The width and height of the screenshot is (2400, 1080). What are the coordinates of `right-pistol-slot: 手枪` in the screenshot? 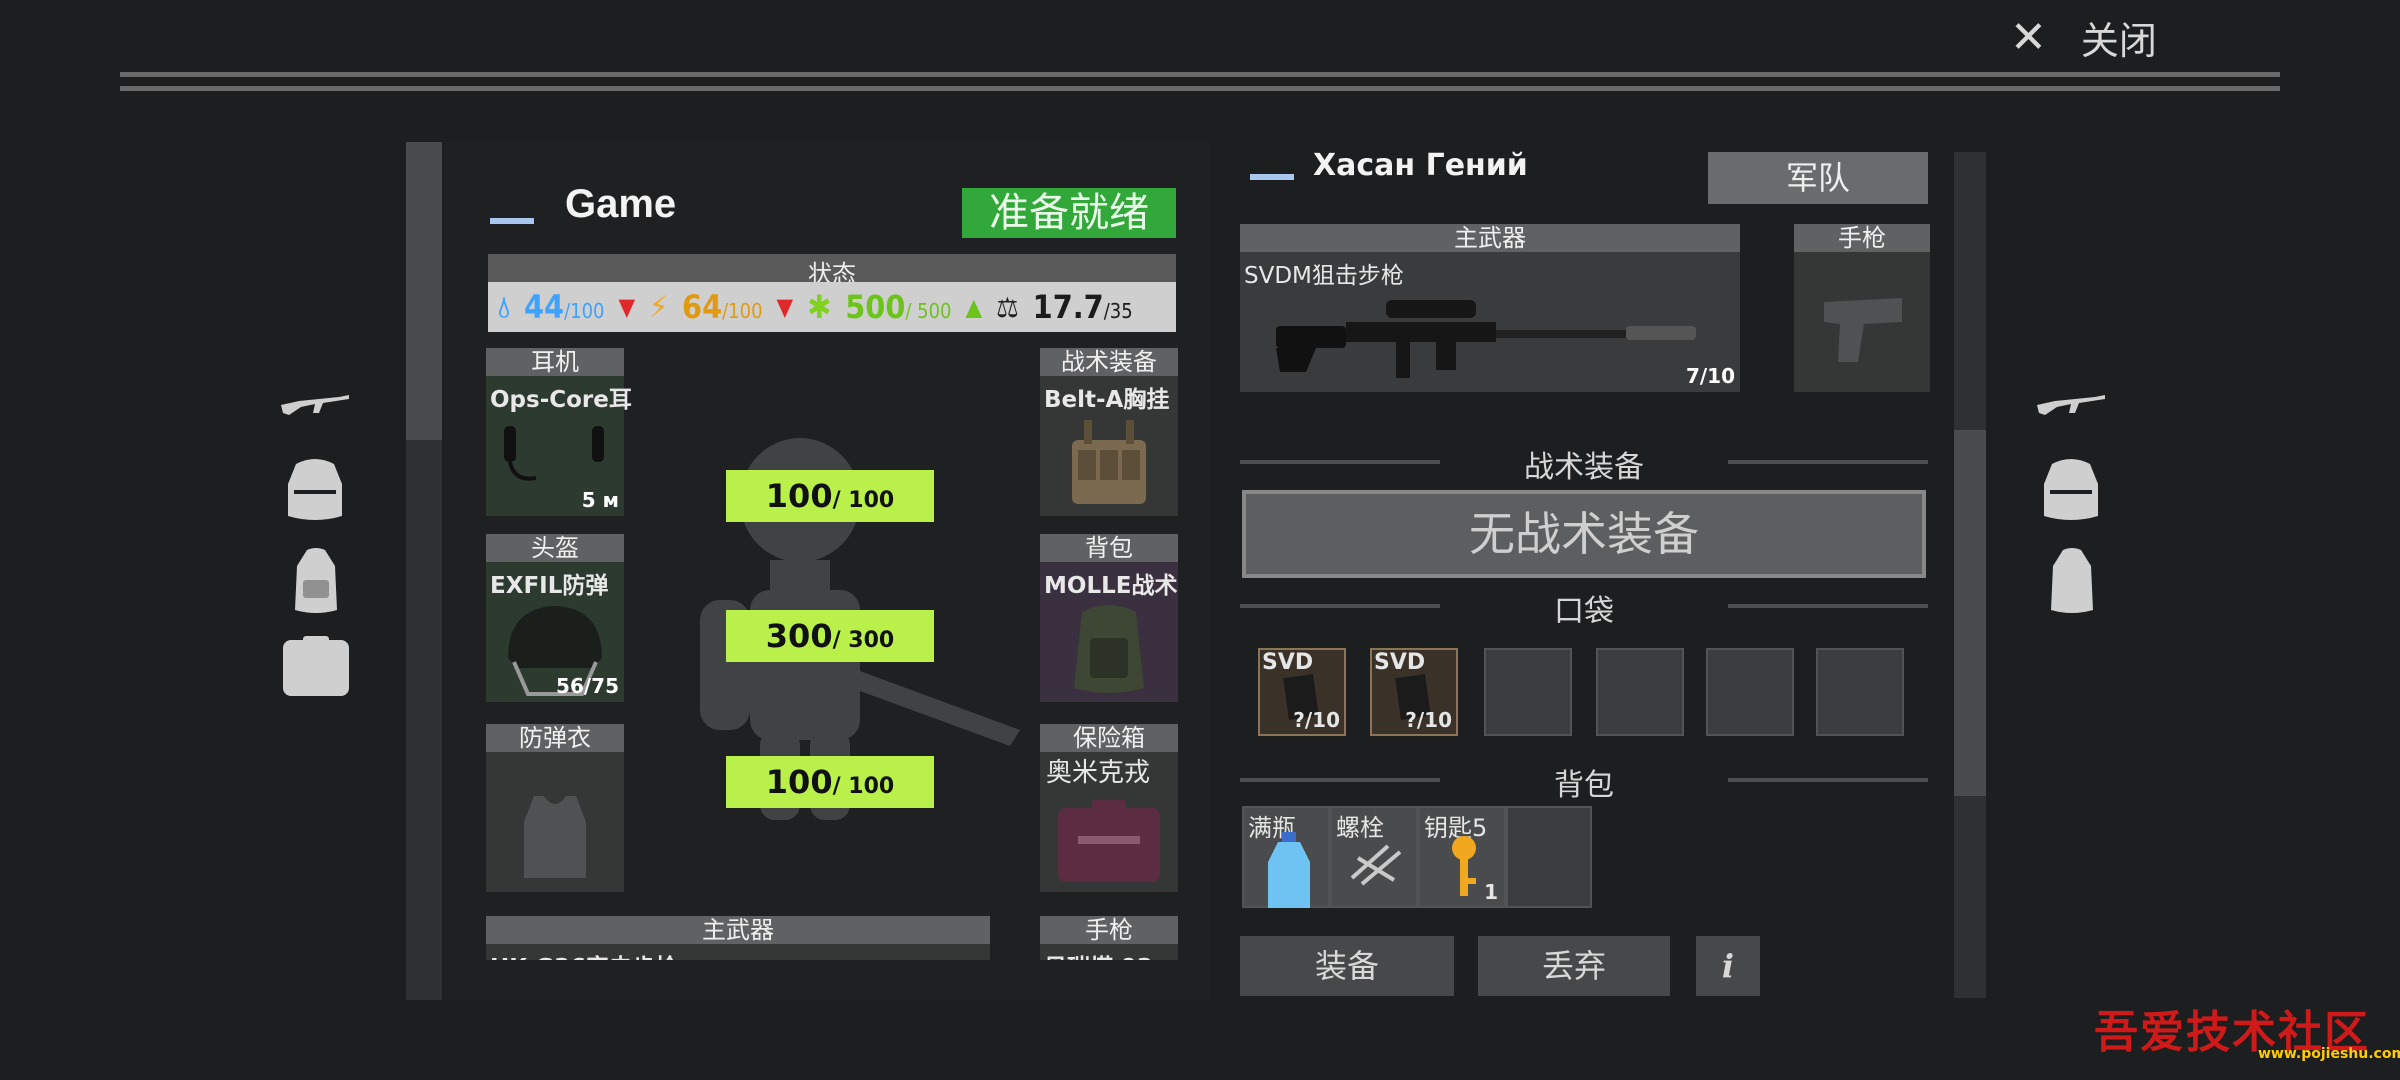 It's located at (1862, 308).